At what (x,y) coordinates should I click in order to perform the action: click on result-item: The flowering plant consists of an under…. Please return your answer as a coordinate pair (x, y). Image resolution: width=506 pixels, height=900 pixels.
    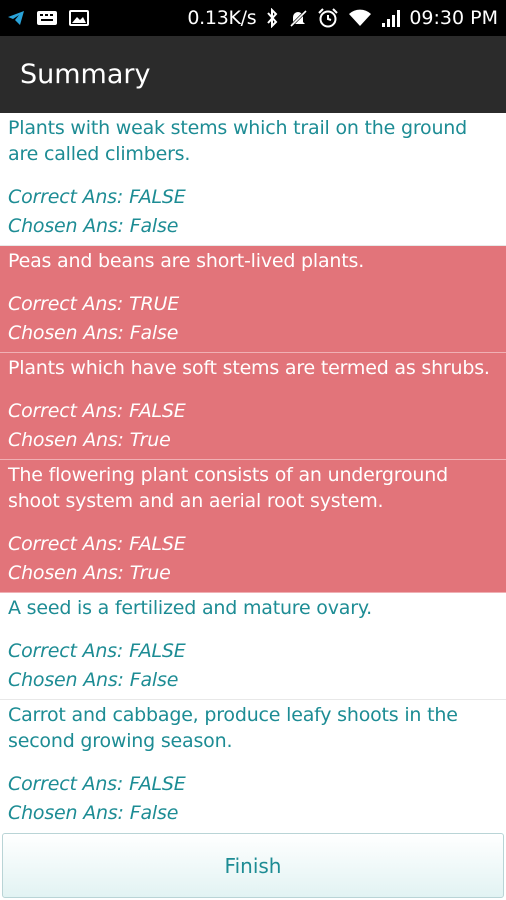
    Looking at the image, I should click on (253, 526).